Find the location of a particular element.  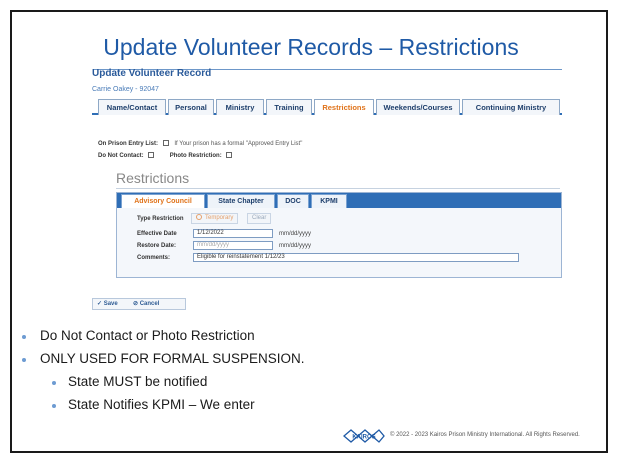

form-actions: ✓ Save ⊘ Cancel is located at coordinates (139, 304).